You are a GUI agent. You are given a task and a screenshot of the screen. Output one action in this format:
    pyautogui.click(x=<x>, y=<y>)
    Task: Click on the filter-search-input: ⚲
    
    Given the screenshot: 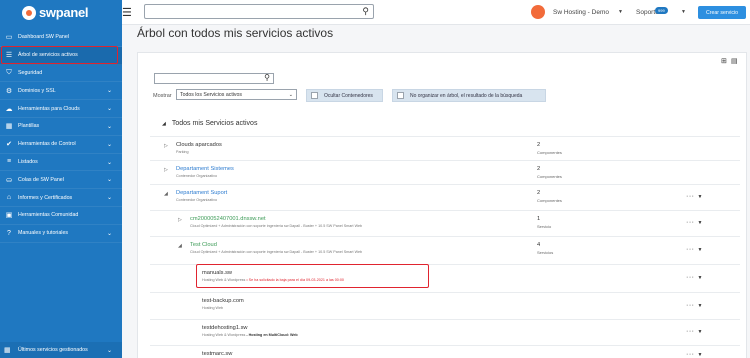 What is the action you would take?
    pyautogui.click(x=214, y=78)
    